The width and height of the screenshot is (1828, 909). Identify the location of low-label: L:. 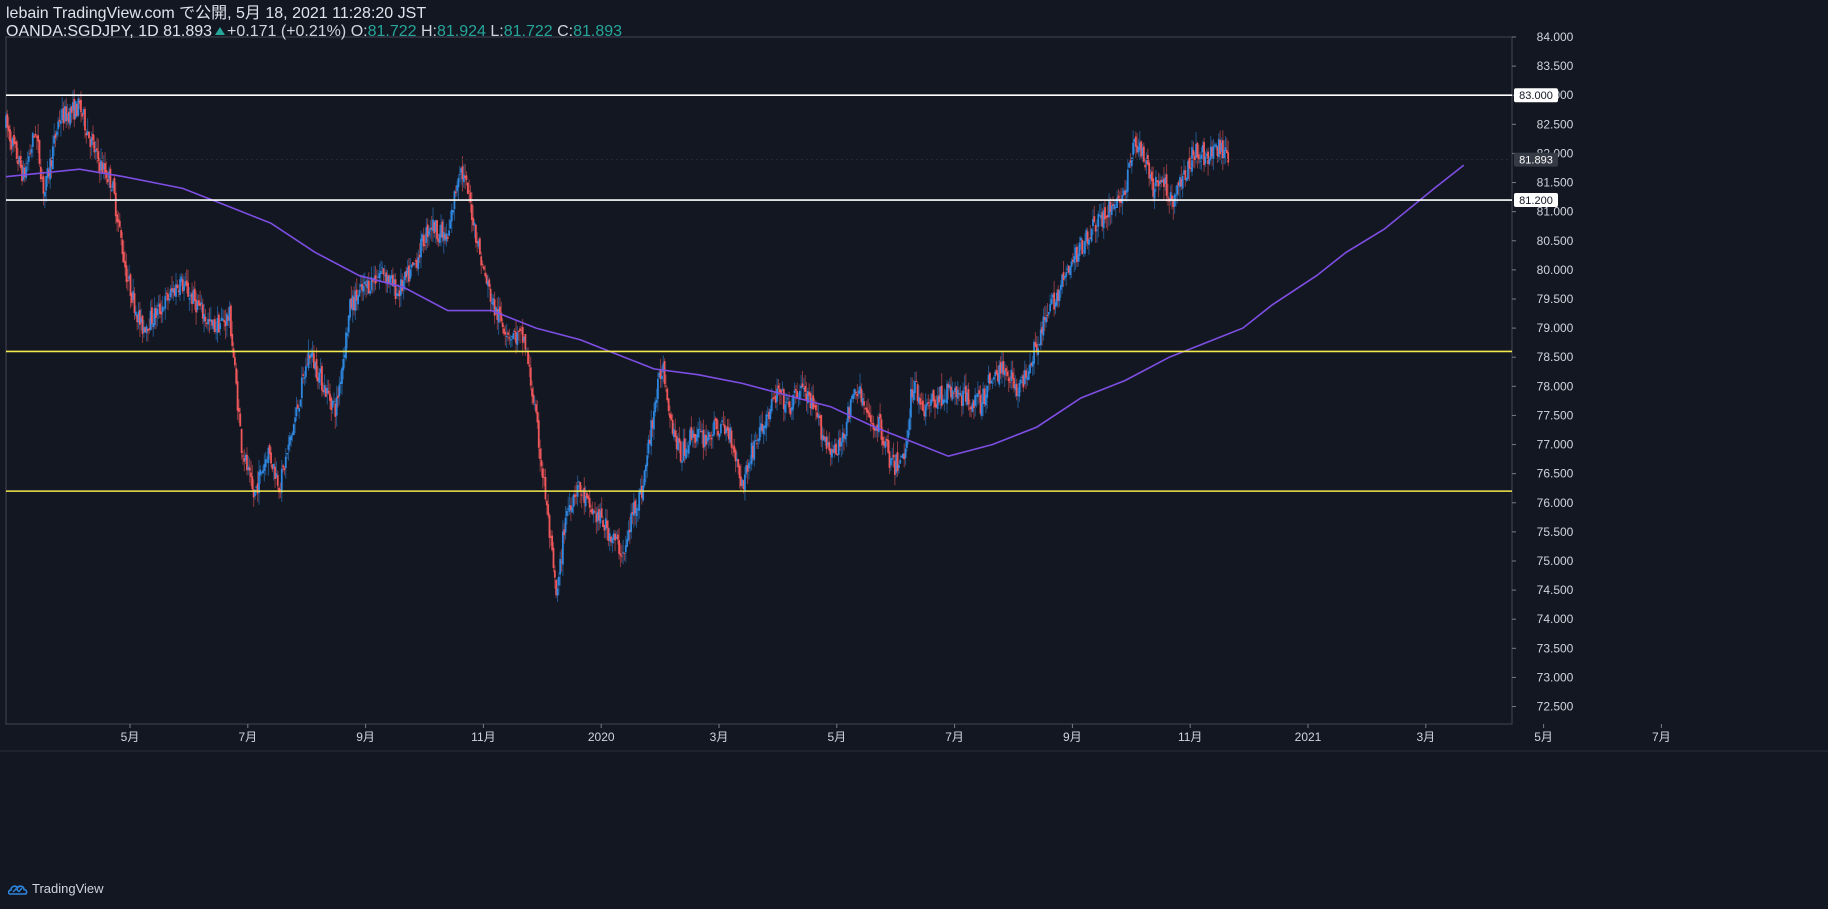
(497, 31).